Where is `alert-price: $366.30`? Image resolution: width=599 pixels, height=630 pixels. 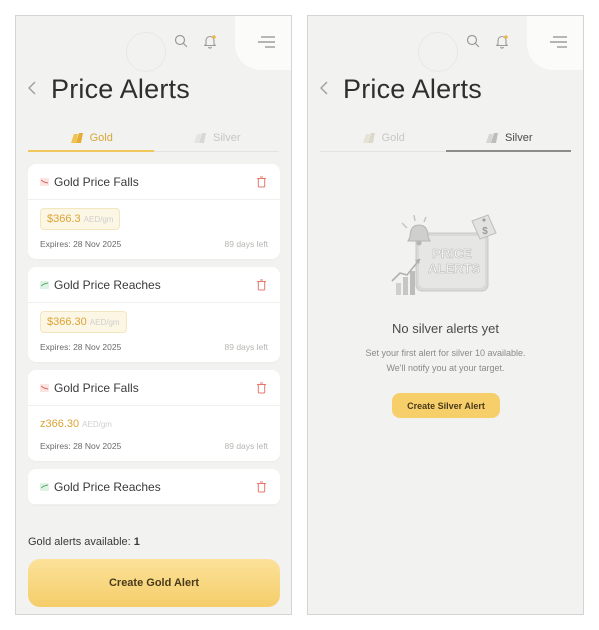 alert-price: $366.30 is located at coordinates (67, 322).